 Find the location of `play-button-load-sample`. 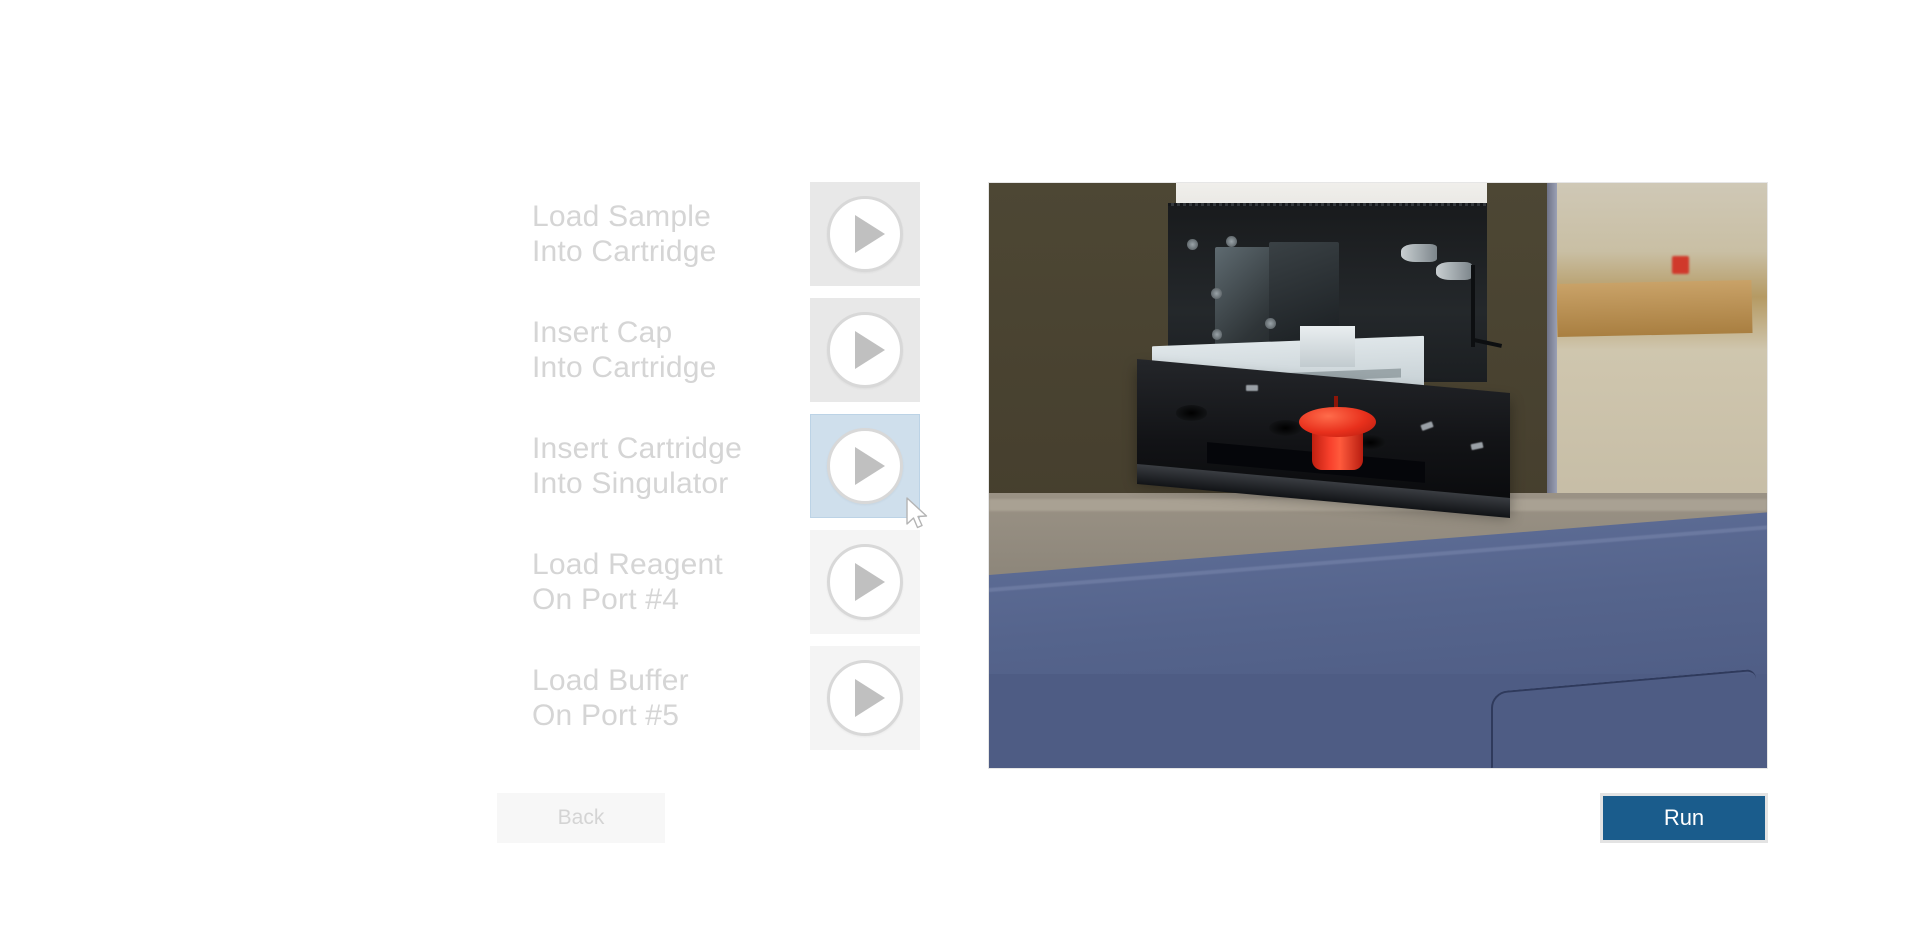

play-button-load-sample is located at coordinates (865, 234).